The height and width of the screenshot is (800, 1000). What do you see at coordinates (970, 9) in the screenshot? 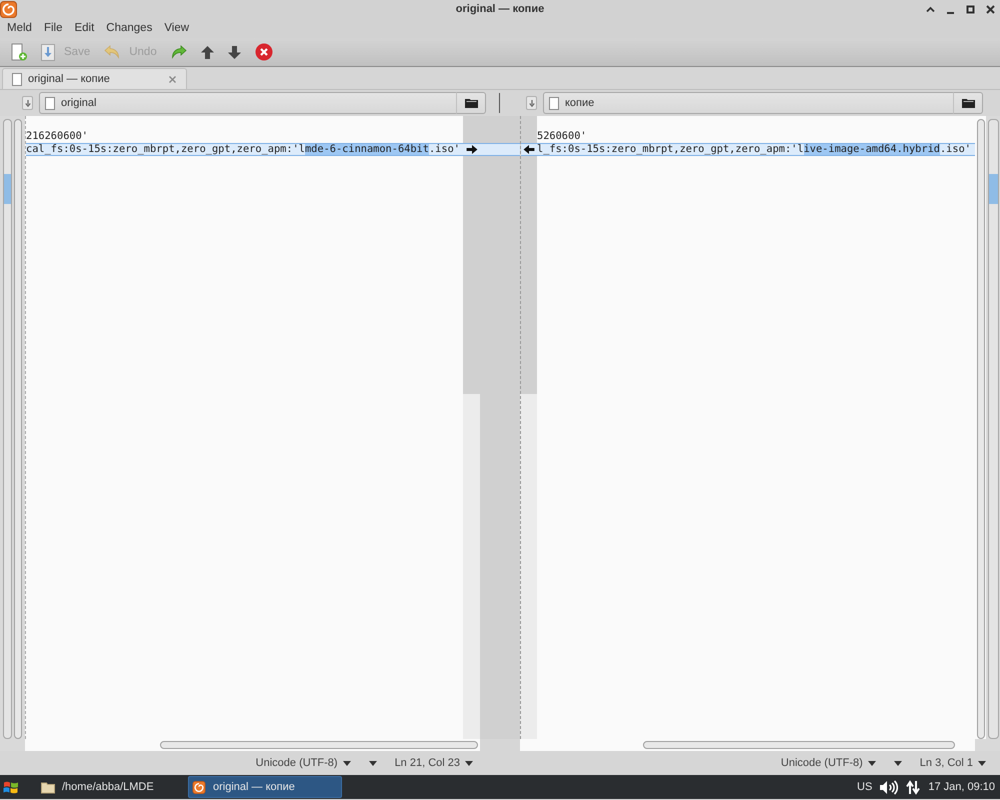
I see `maximize-icon` at bounding box center [970, 9].